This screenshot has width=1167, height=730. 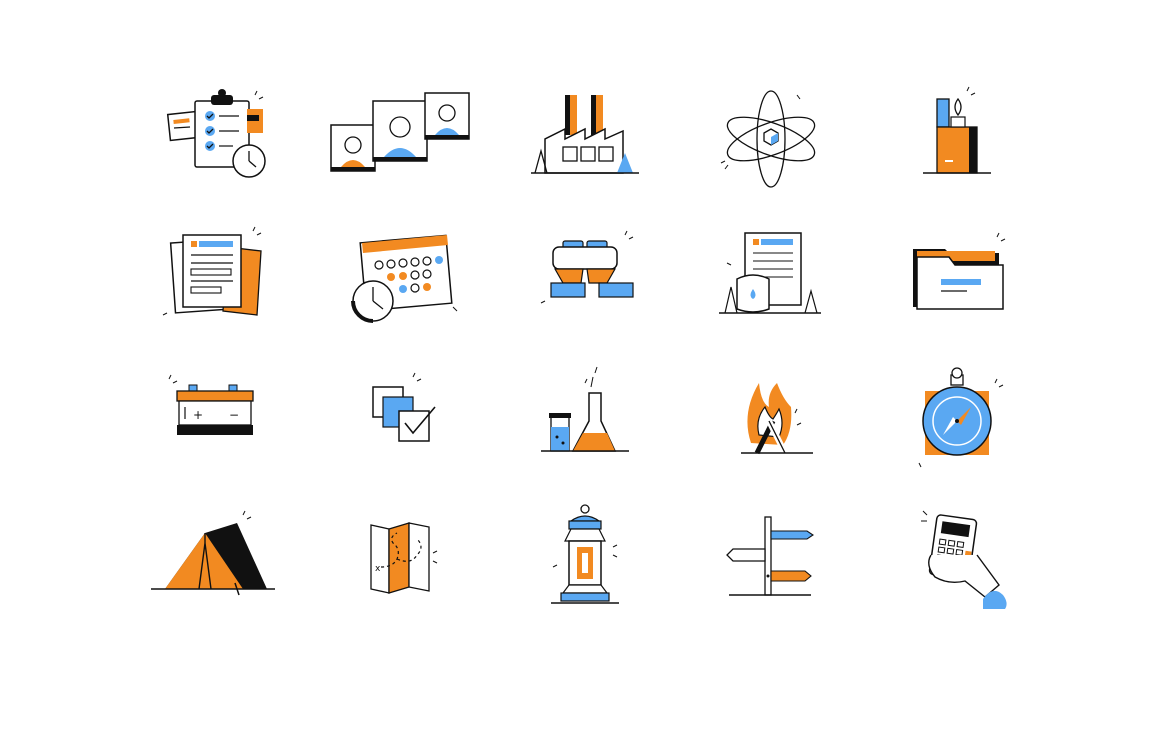 What do you see at coordinates (585, 418) in the screenshot?
I see `chemistry-flasks-icon` at bounding box center [585, 418].